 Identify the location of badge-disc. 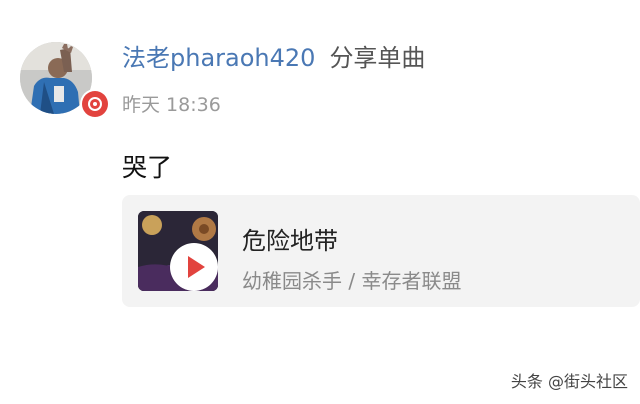
(95, 104).